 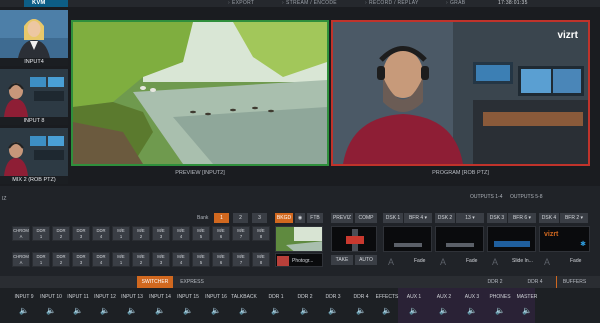 I want to click on tab-ddr4: DDR 4, so click(x=535, y=282).